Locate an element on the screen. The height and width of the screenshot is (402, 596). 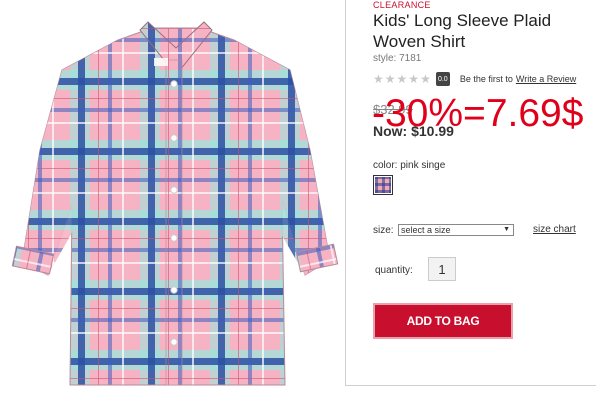
divider-horizontal is located at coordinates (470, 385).